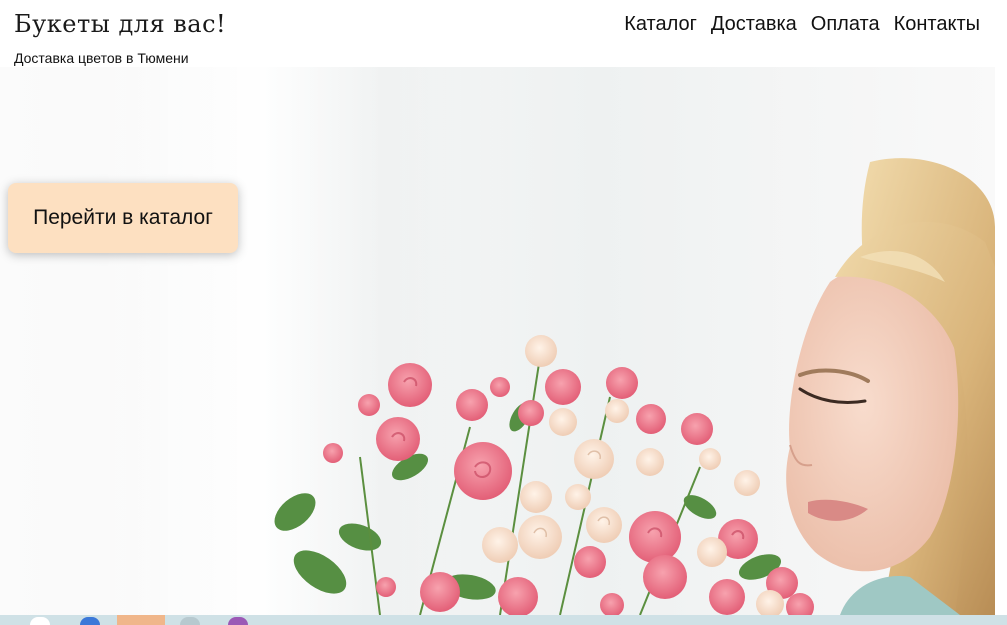  I want to click on nav-link-catalog: Каталог, so click(660, 24).